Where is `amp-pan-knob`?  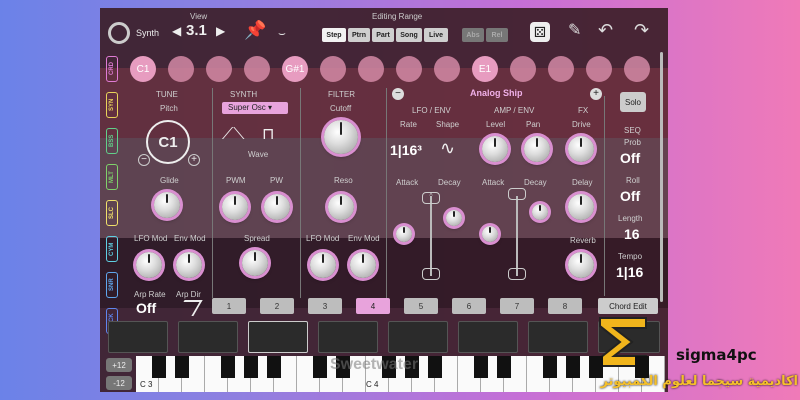
amp-pan-knob is located at coordinates (537, 149).